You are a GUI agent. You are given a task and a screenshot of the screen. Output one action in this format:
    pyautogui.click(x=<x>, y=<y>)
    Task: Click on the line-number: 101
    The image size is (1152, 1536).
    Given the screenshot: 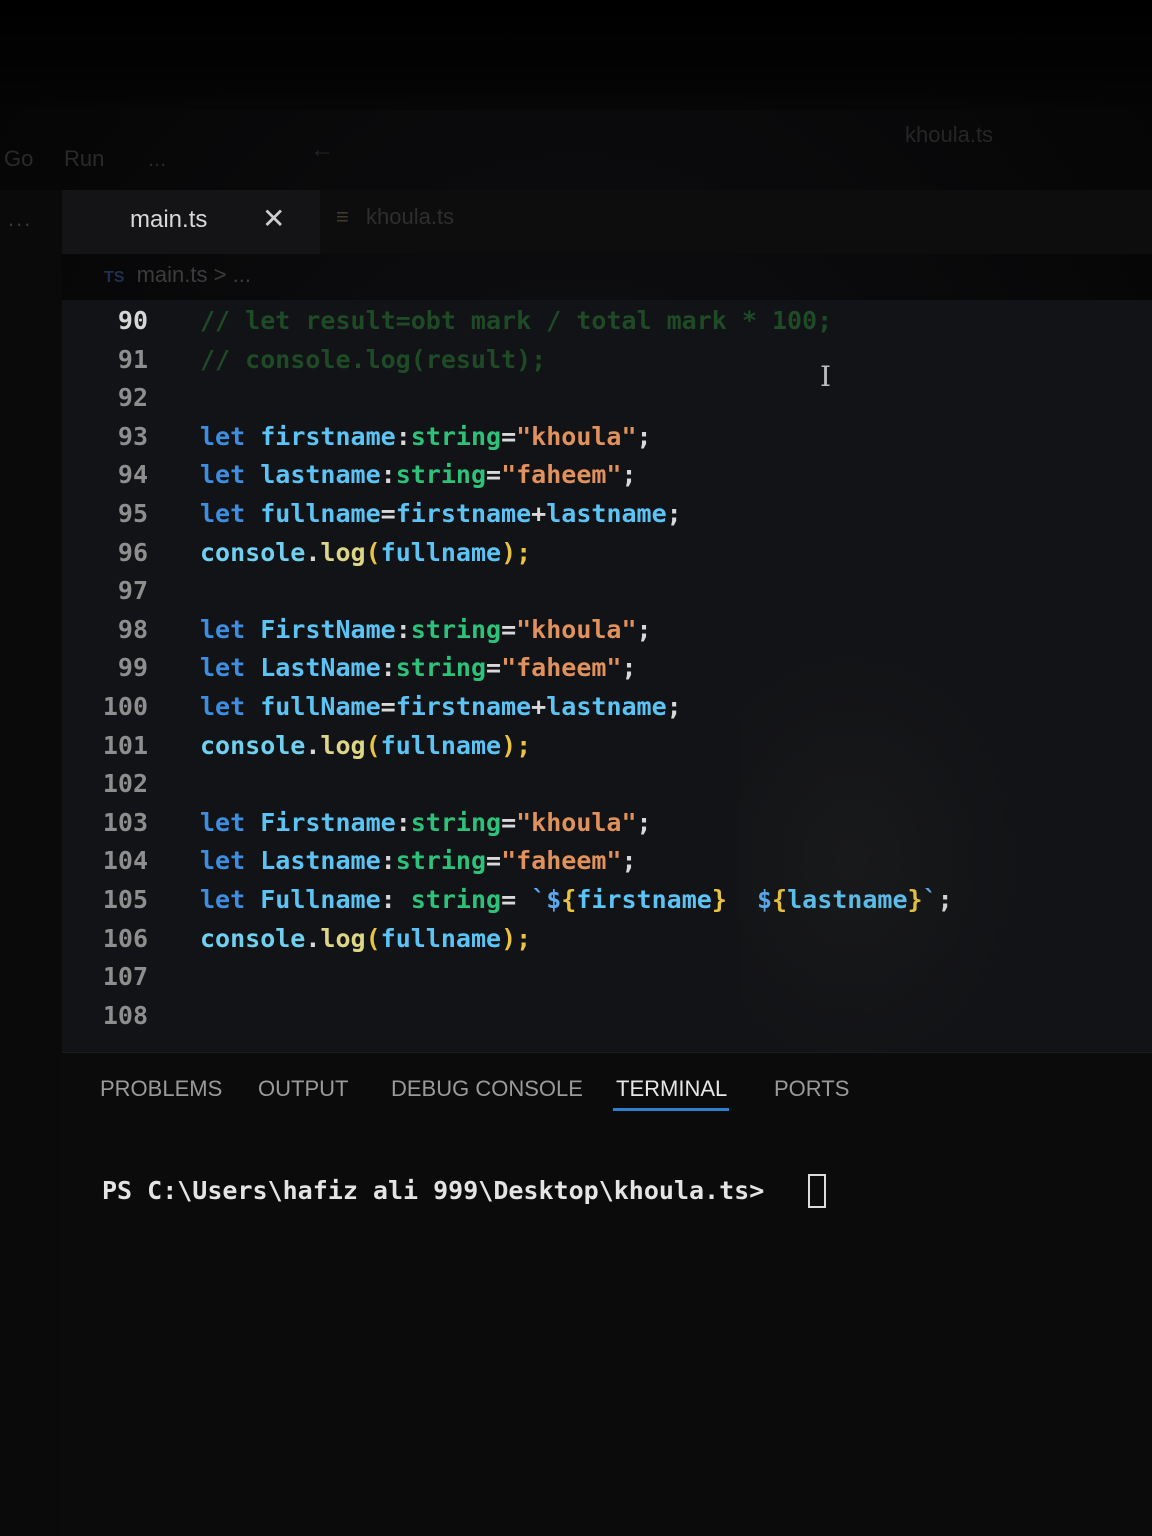 What is the action you would take?
    pyautogui.click(x=125, y=745)
    